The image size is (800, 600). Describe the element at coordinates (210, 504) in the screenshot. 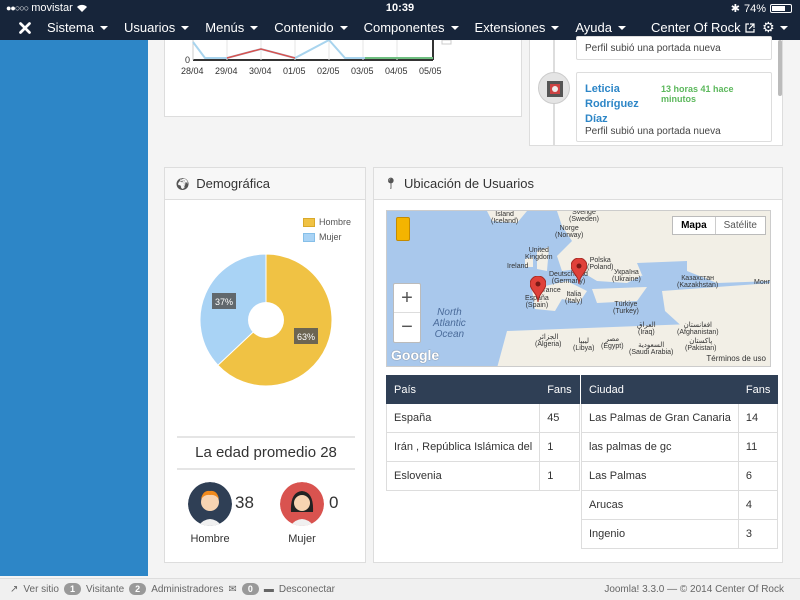

I see `male-avatar-icon` at that location.